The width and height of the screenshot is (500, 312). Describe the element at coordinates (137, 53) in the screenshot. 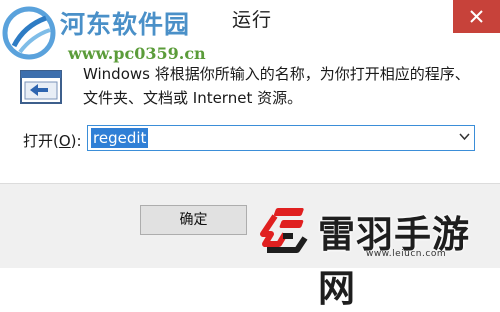

I see `watermark-site-url: www.pc0359.cn` at that location.